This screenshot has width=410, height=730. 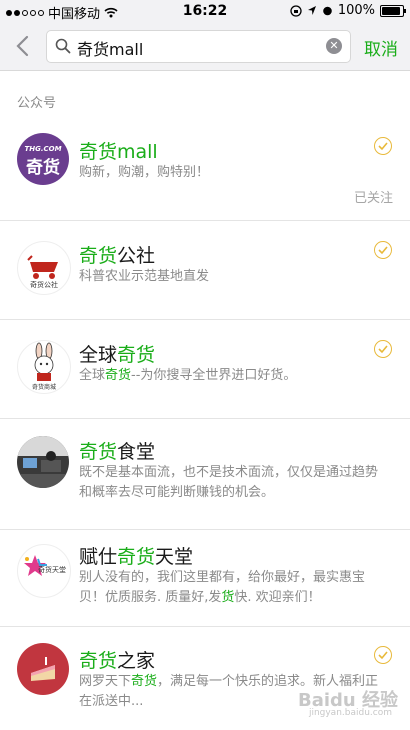 What do you see at coordinates (44, 367) in the screenshot?
I see `avatar: 奇货商城` at bounding box center [44, 367].